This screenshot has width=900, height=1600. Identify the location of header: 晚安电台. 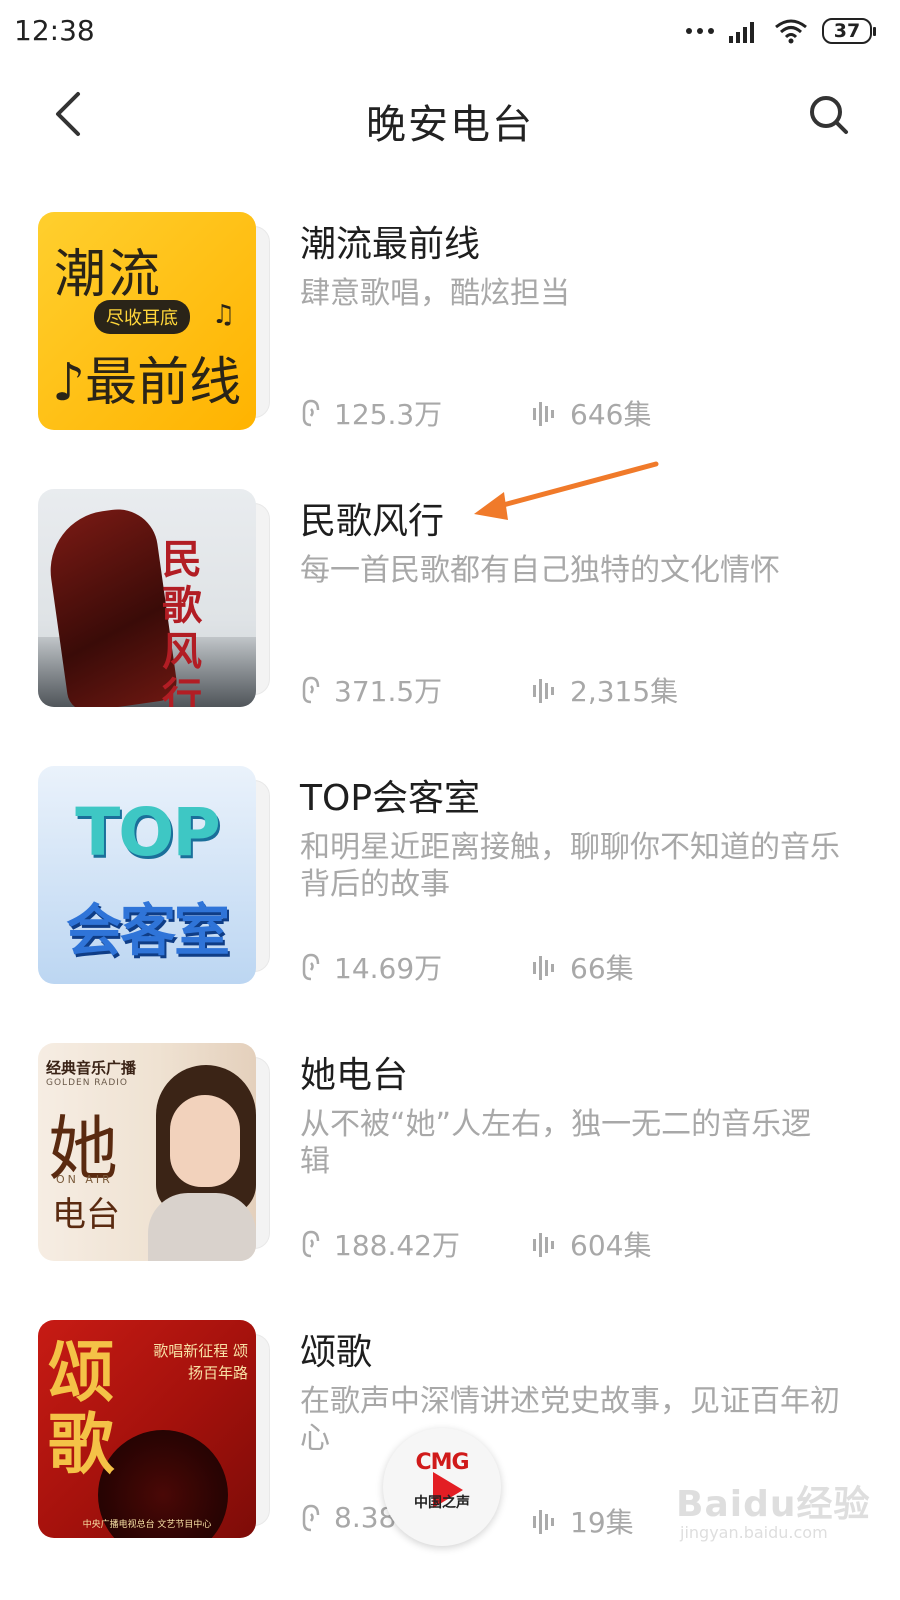
(450, 117).